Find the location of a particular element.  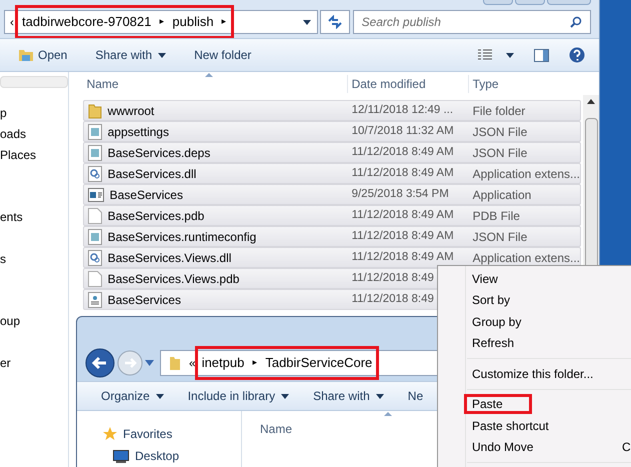

menu-item: Undo Move is located at coordinates (500, 447).